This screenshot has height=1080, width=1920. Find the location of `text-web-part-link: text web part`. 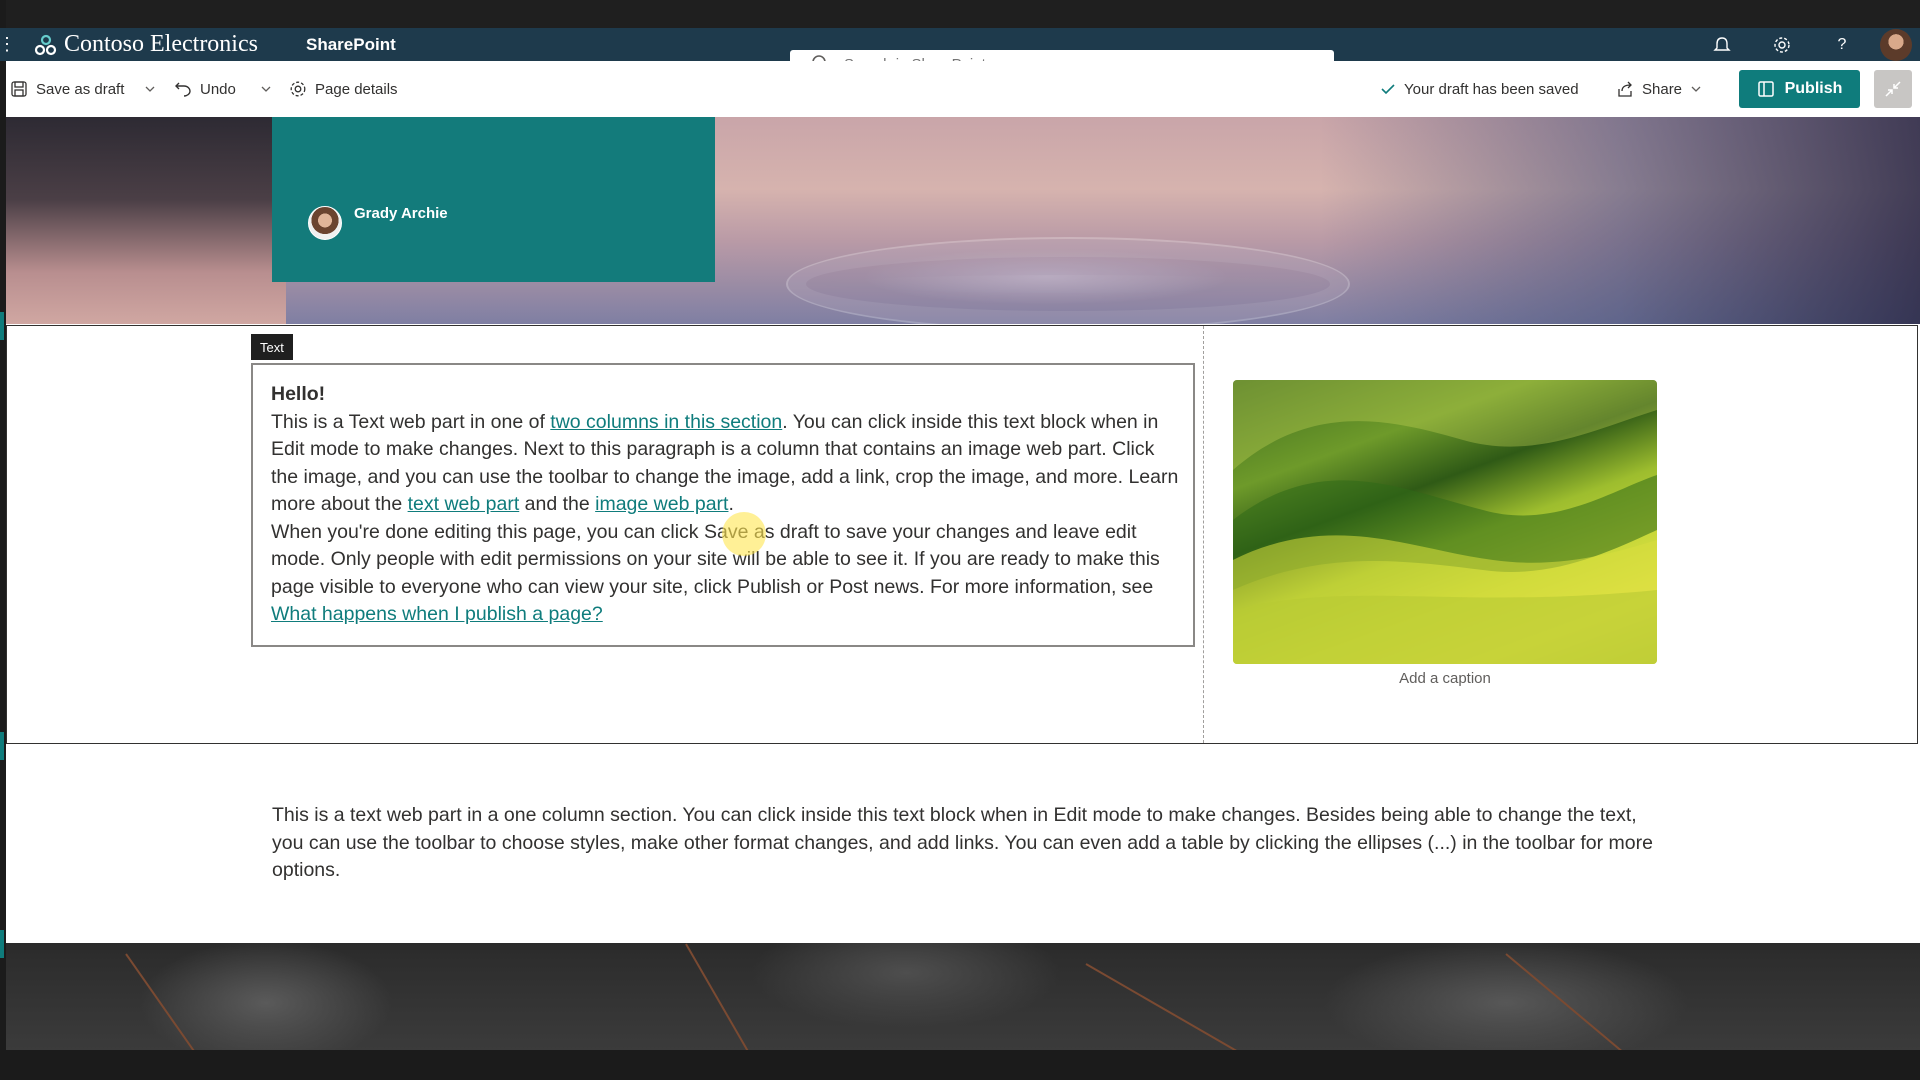

text-web-part-link: text web part is located at coordinates (464, 504).